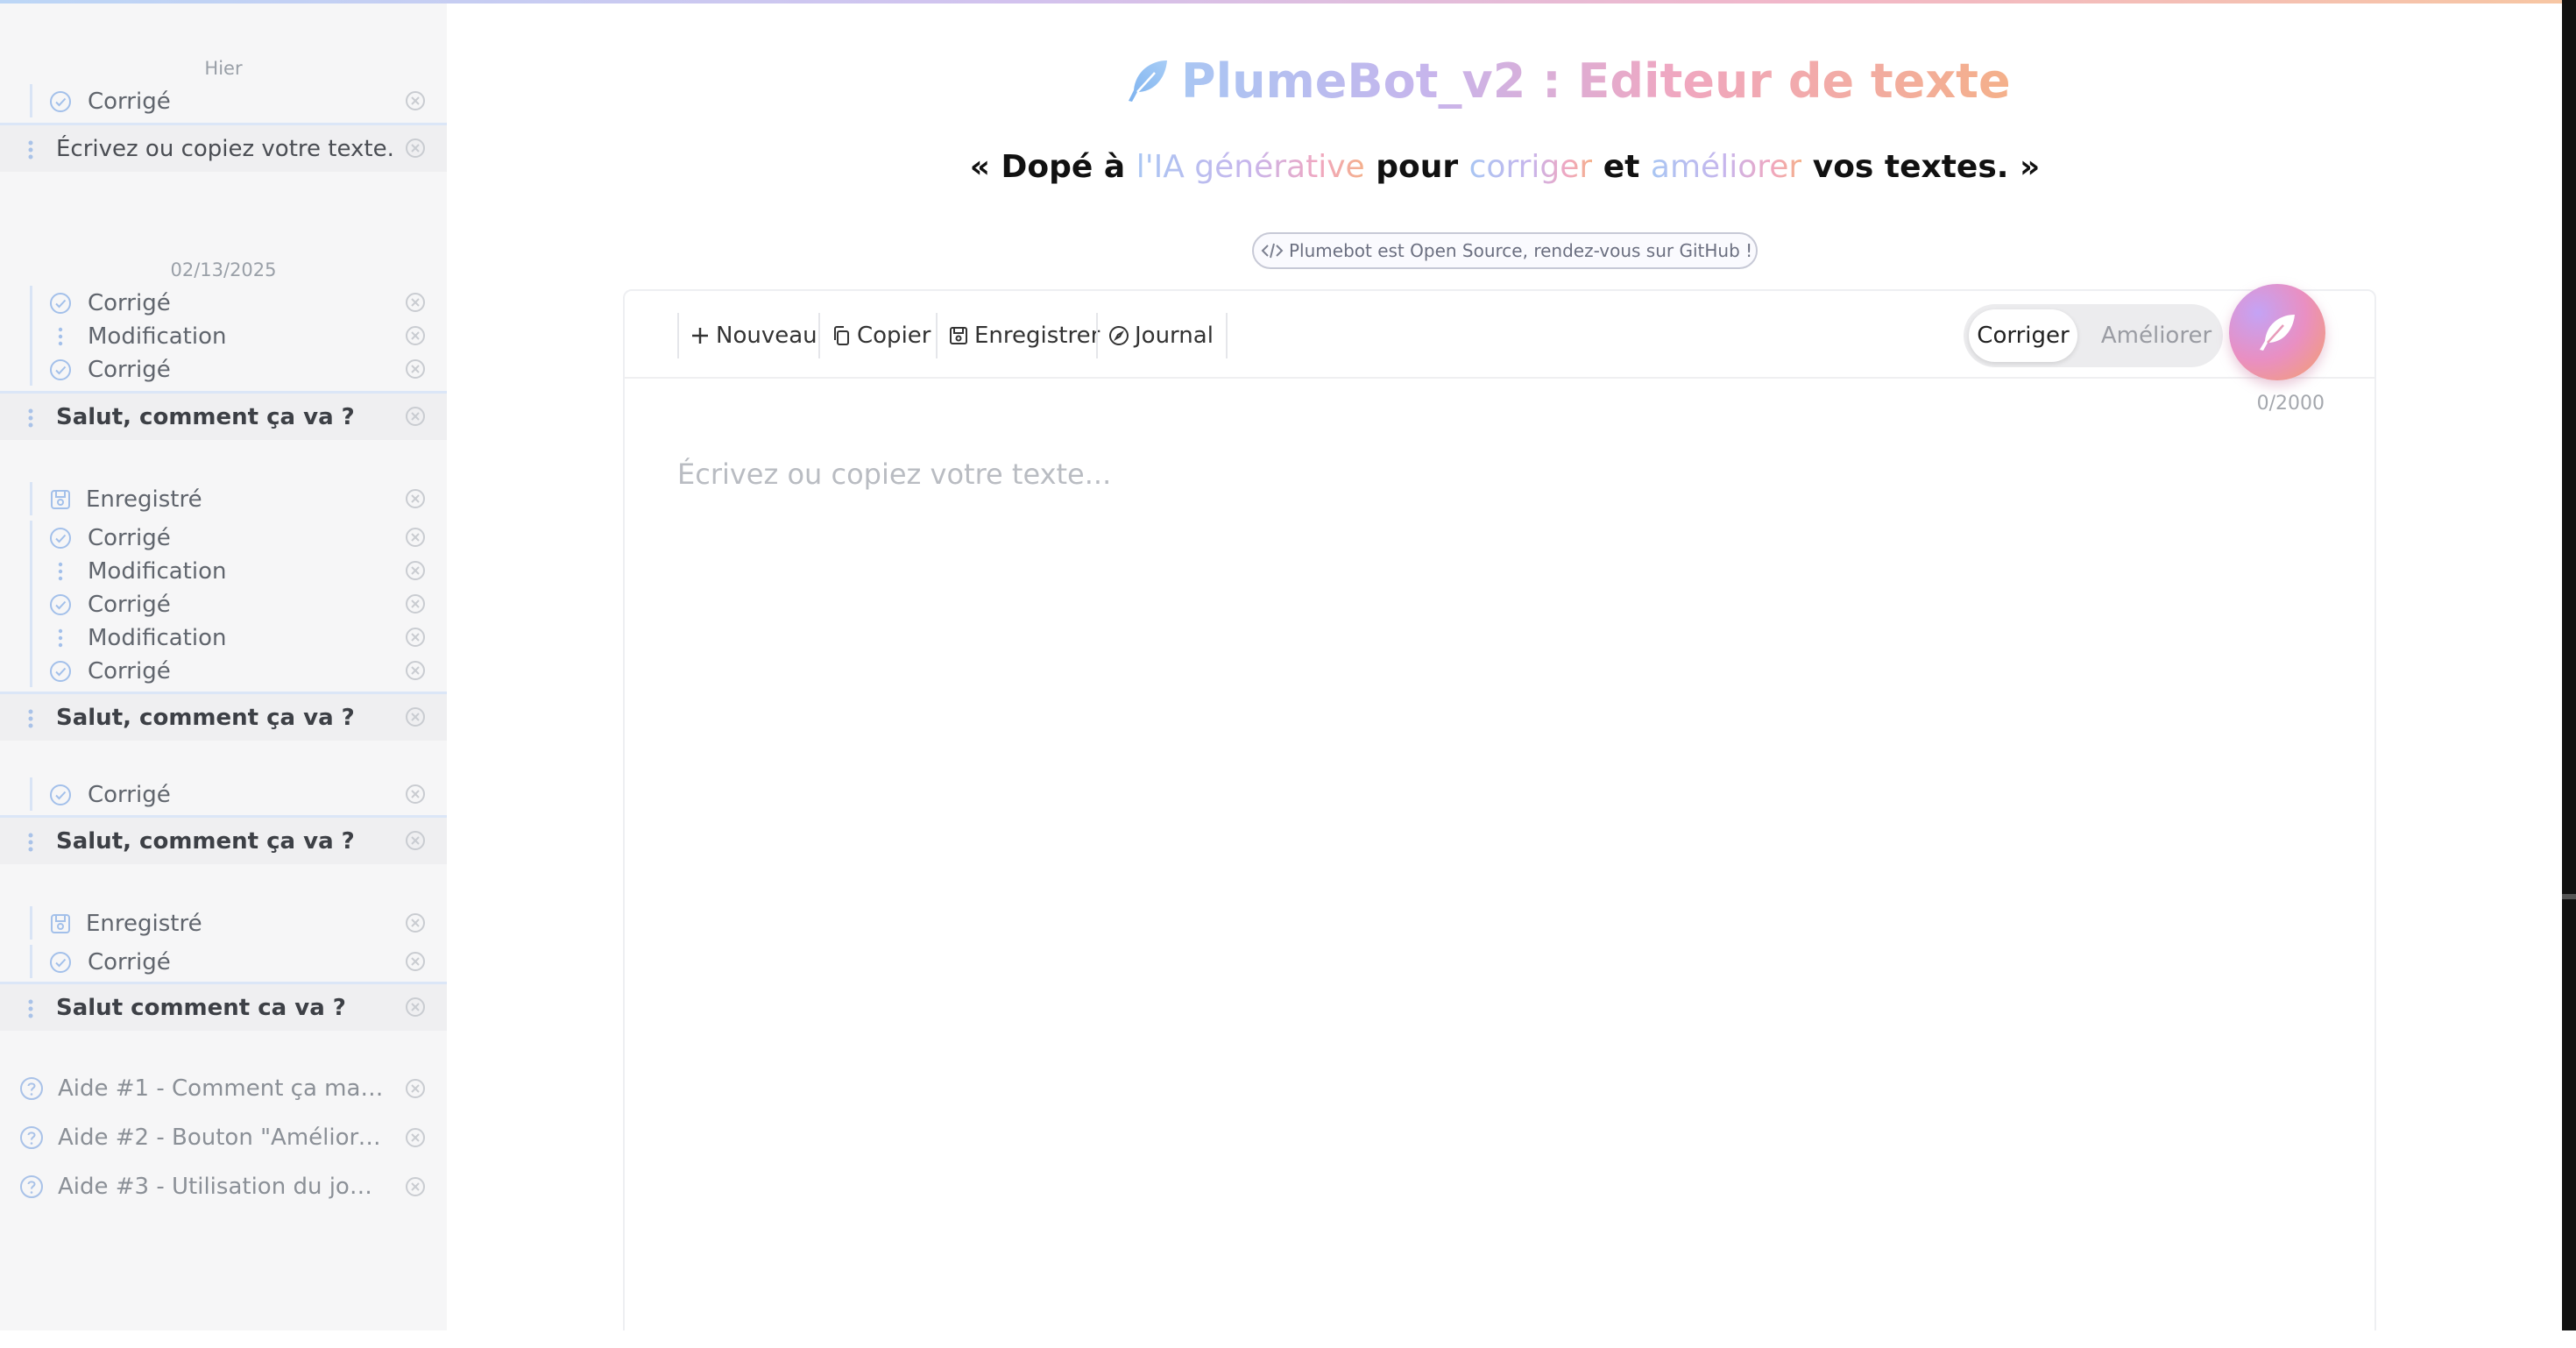 The height and width of the screenshot is (1348, 2576). What do you see at coordinates (1018, 335) in the screenshot?
I see `save-button: Enregistrer` at bounding box center [1018, 335].